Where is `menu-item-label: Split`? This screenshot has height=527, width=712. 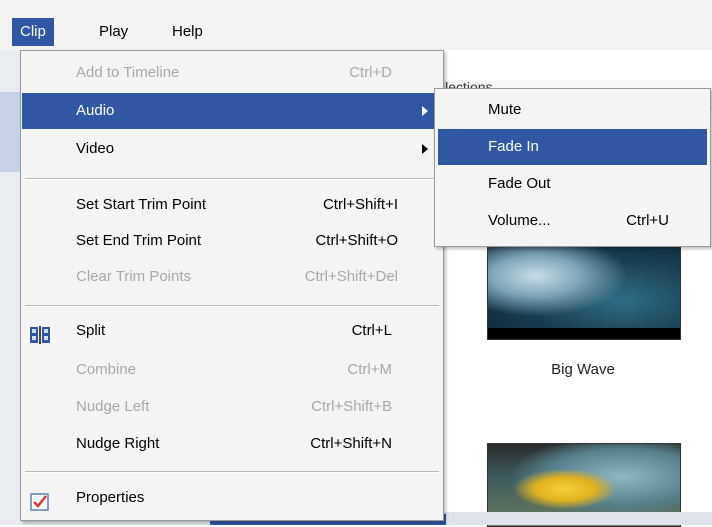
menu-item-label: Split is located at coordinates (91, 330).